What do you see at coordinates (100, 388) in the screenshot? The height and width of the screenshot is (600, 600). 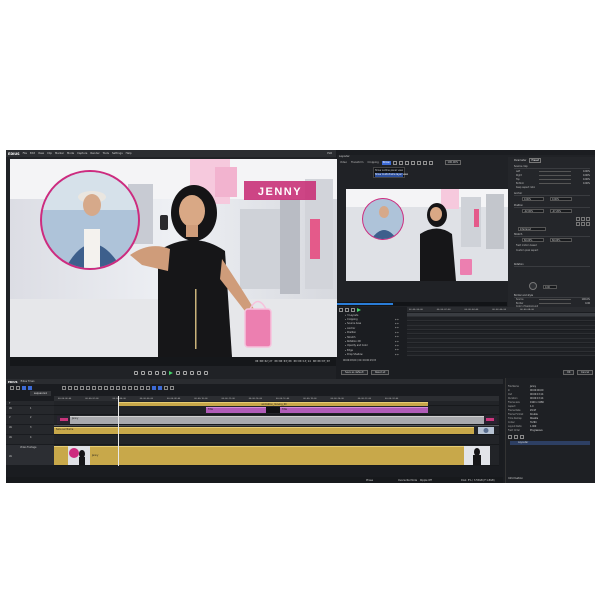 I see `ripple-delete-icon` at bounding box center [100, 388].